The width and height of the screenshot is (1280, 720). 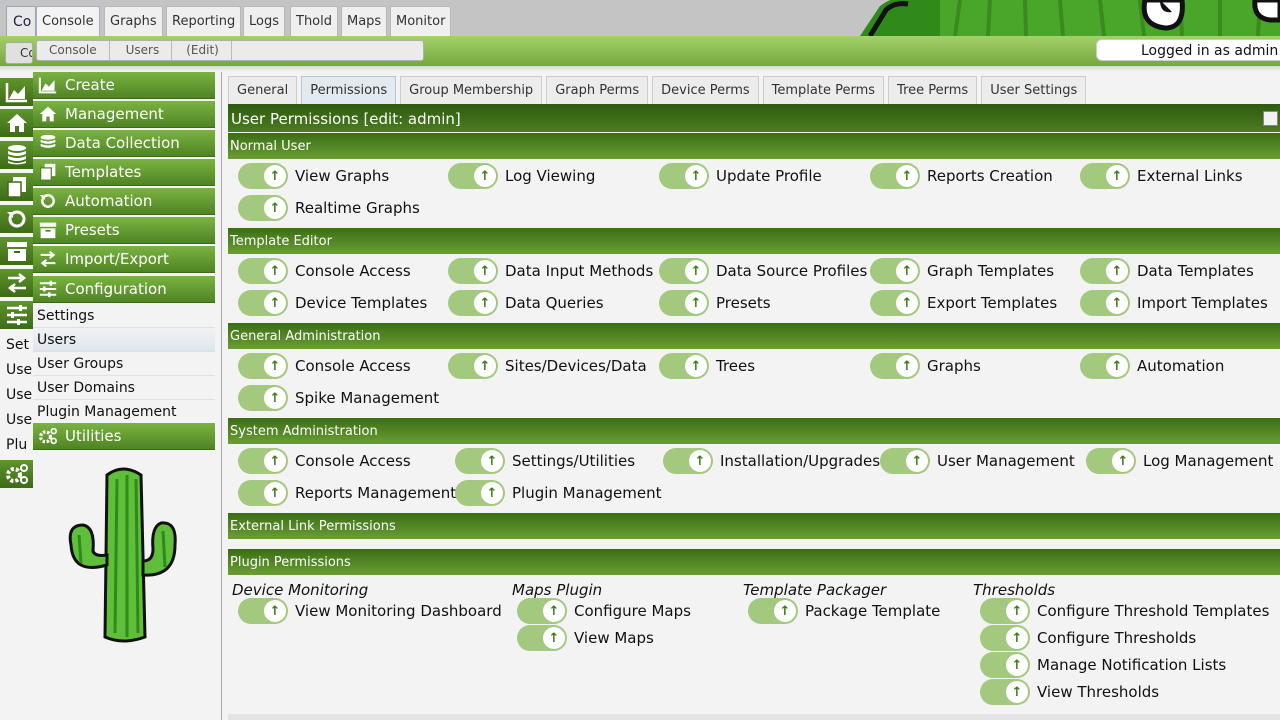 I want to click on tab-graphs: Graphs, so click(x=133, y=21).